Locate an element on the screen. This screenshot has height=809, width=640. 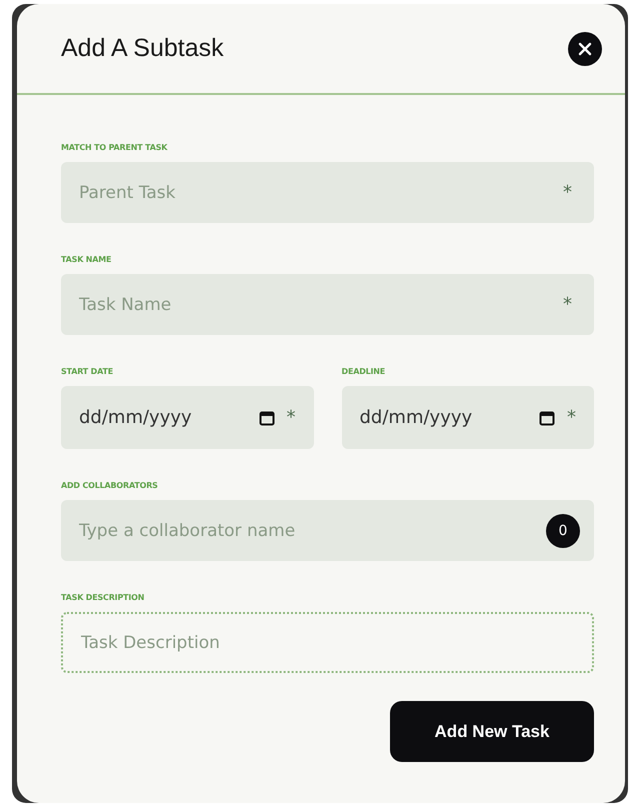
description-field: Task Description is located at coordinates (327, 642).